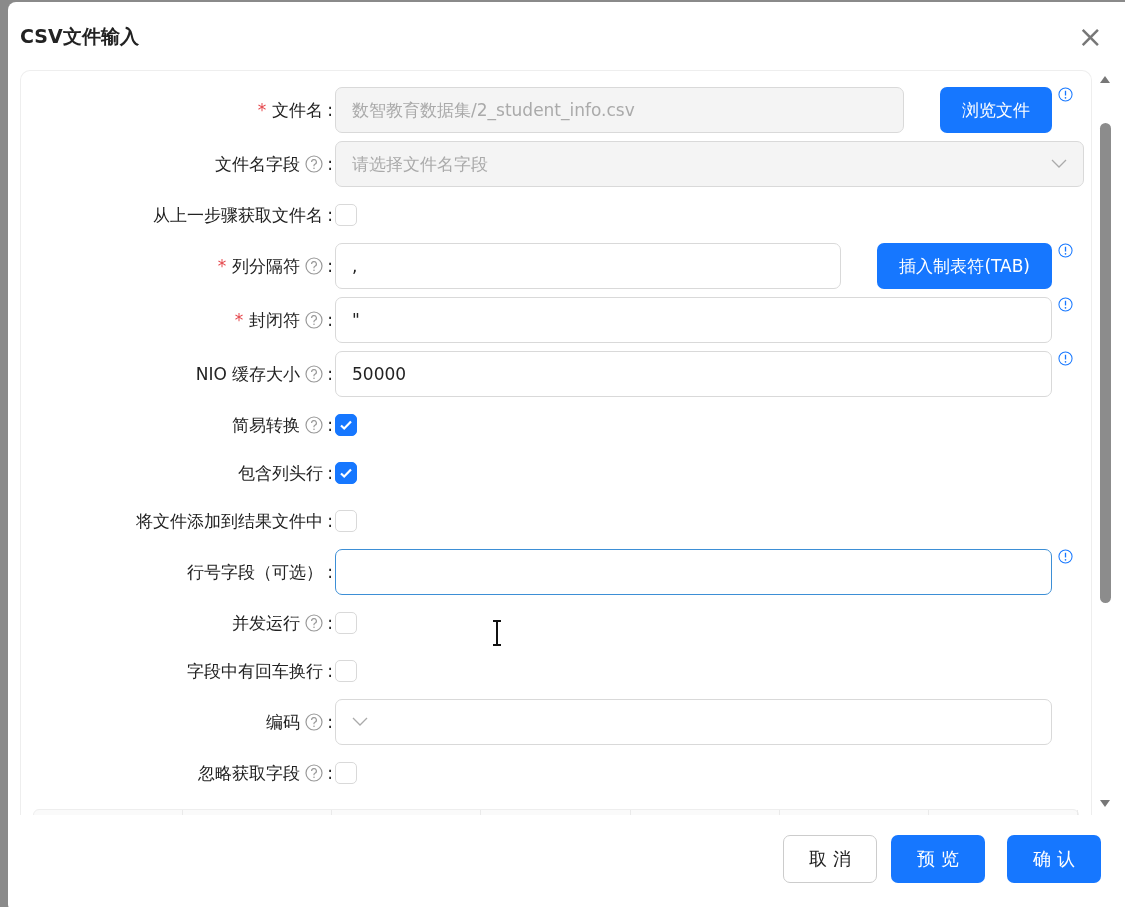 The width and height of the screenshot is (1125, 907). Describe the element at coordinates (248, 374) in the screenshot. I see `field-label: NIO 缓存大小` at that location.